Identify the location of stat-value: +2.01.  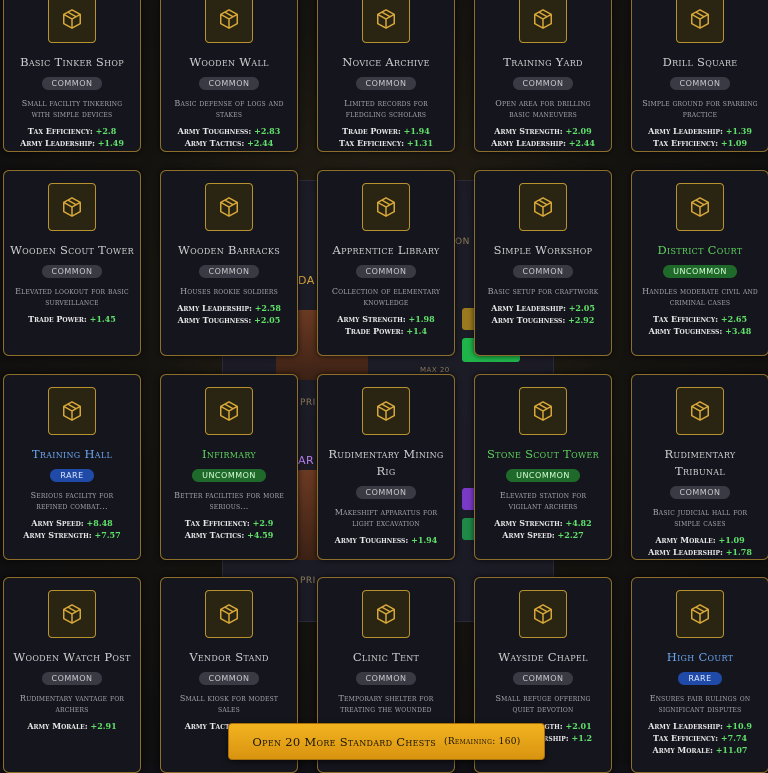
(578, 726).